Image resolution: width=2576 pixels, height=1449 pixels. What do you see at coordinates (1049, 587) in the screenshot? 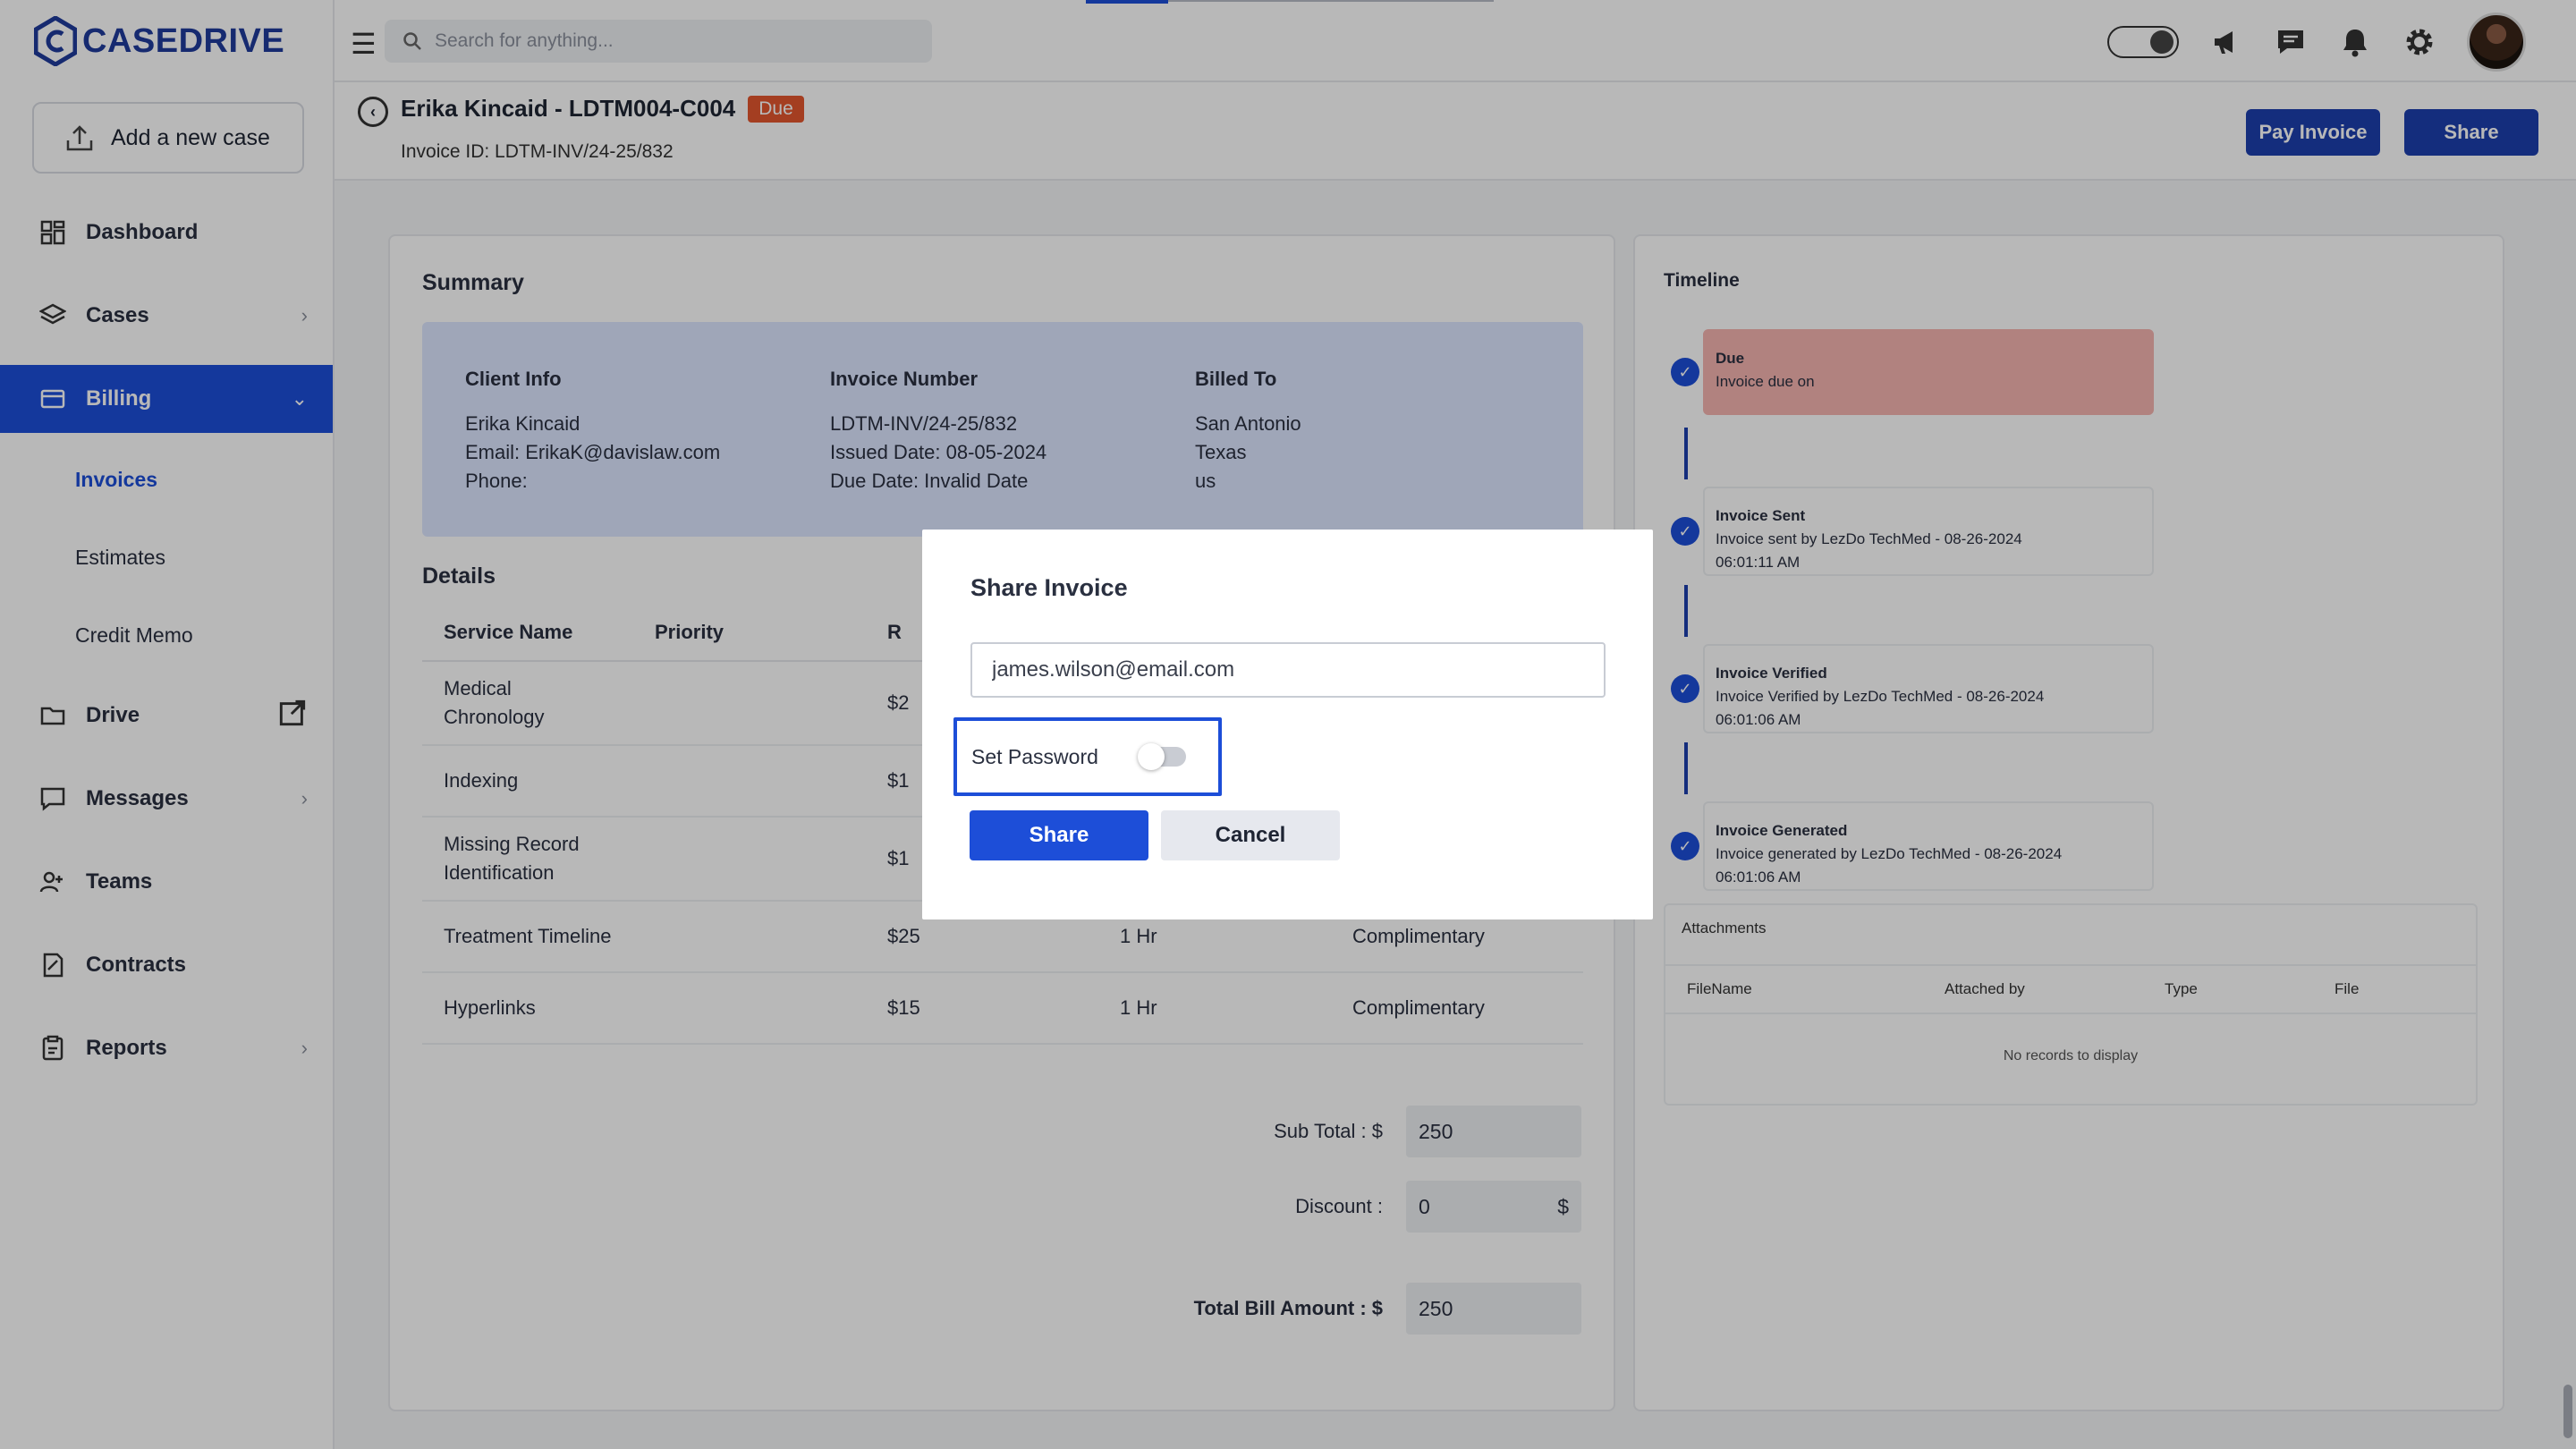
I see `modal-title: Share Invoice` at bounding box center [1049, 587].